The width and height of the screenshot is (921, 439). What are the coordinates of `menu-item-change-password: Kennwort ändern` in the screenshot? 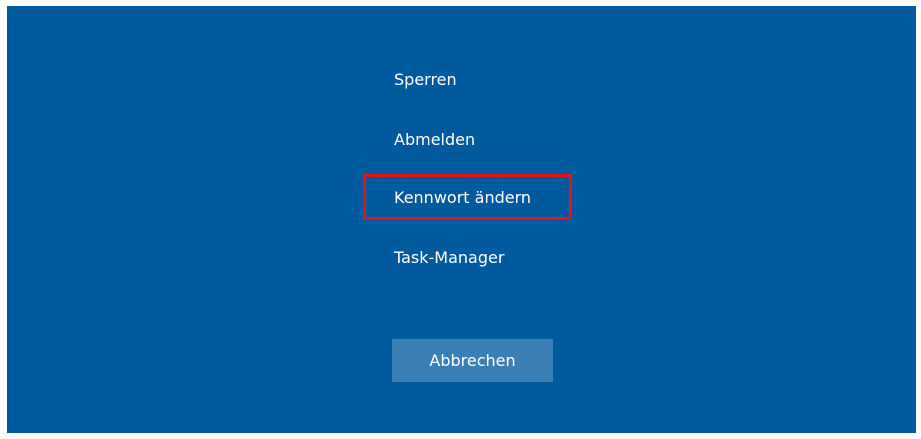 It's located at (462, 198).